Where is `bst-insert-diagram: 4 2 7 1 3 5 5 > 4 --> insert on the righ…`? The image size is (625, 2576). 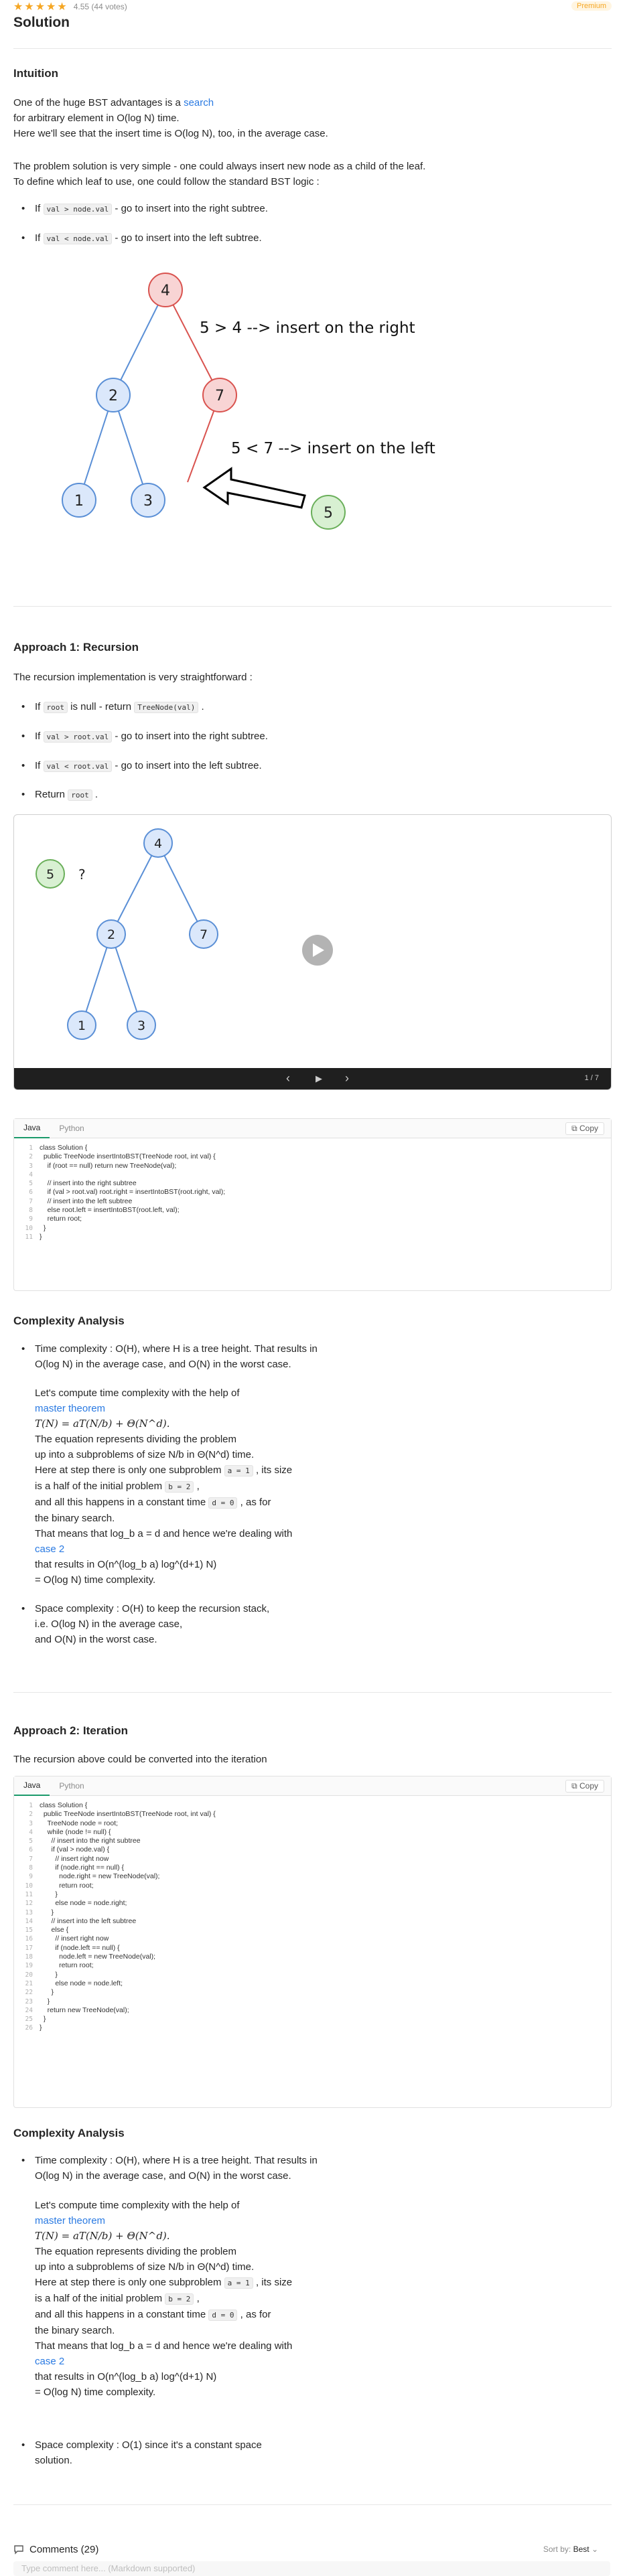 bst-insert-diagram: 4 2 7 1 3 5 5 > 4 --> insert on the righ… is located at coordinates (248, 402).